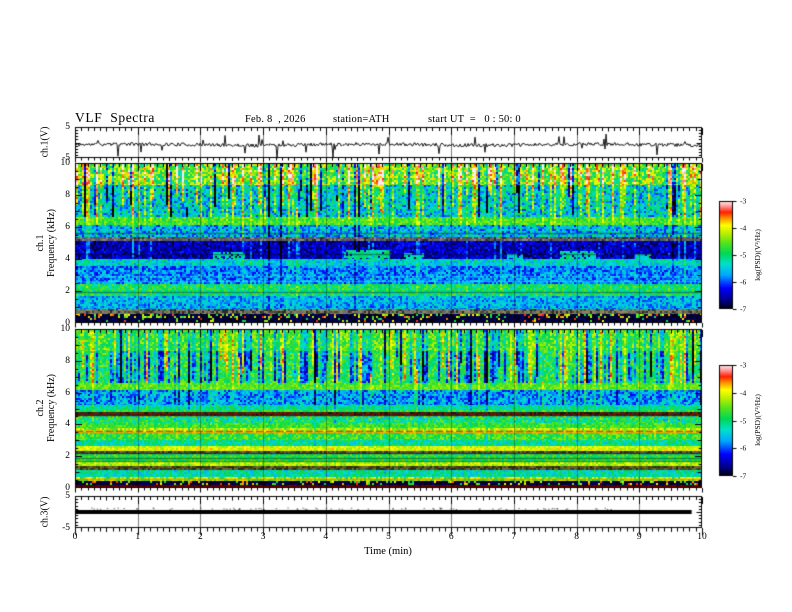 Image resolution: width=792 pixels, height=612 pixels. Describe the element at coordinates (75, 537) in the screenshot. I see `x-tick-label: 0` at that location.